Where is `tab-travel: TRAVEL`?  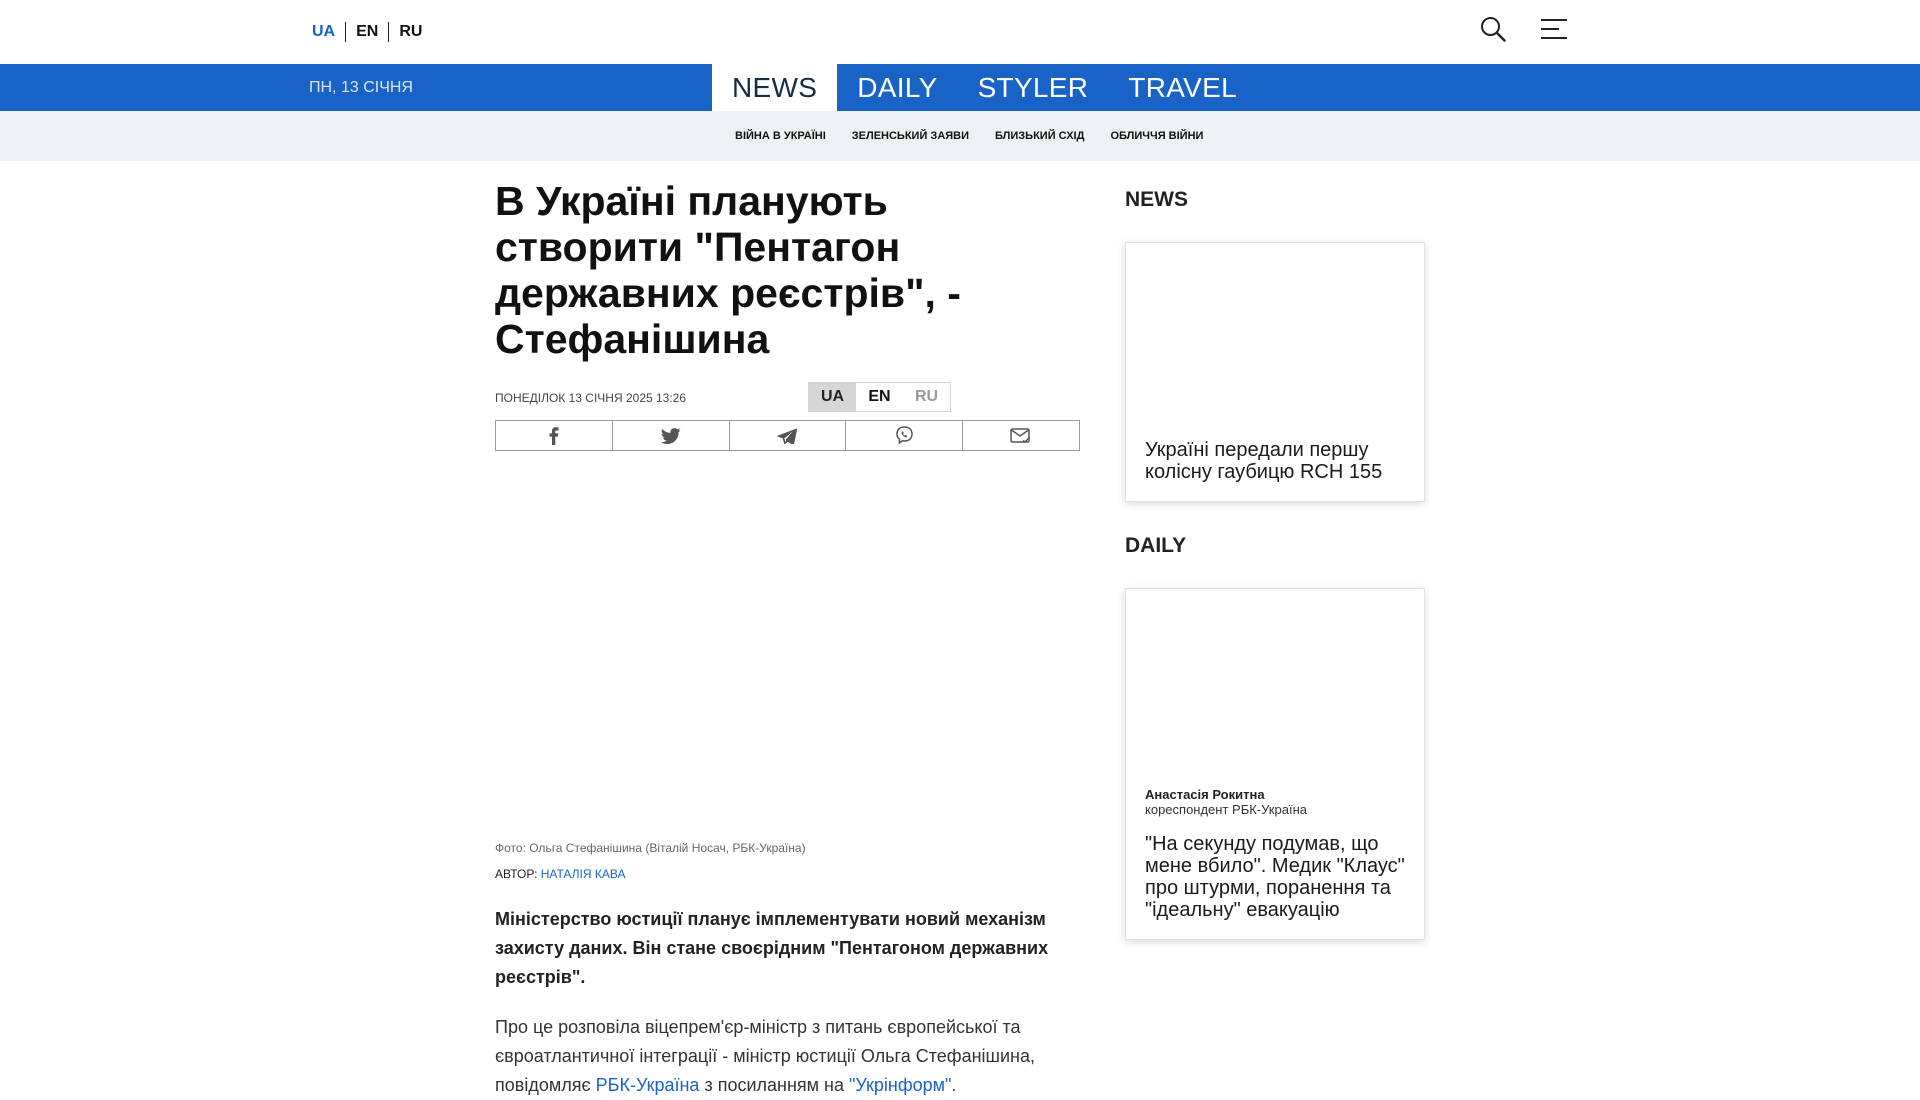 tab-travel: TRAVEL is located at coordinates (1182, 87).